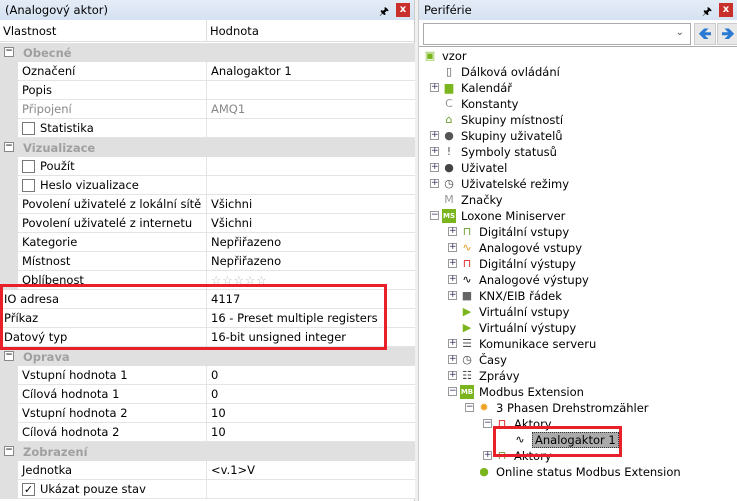 The image size is (737, 501). I want to click on tree-item: ▯ Dálková ovládání, so click(501, 72).